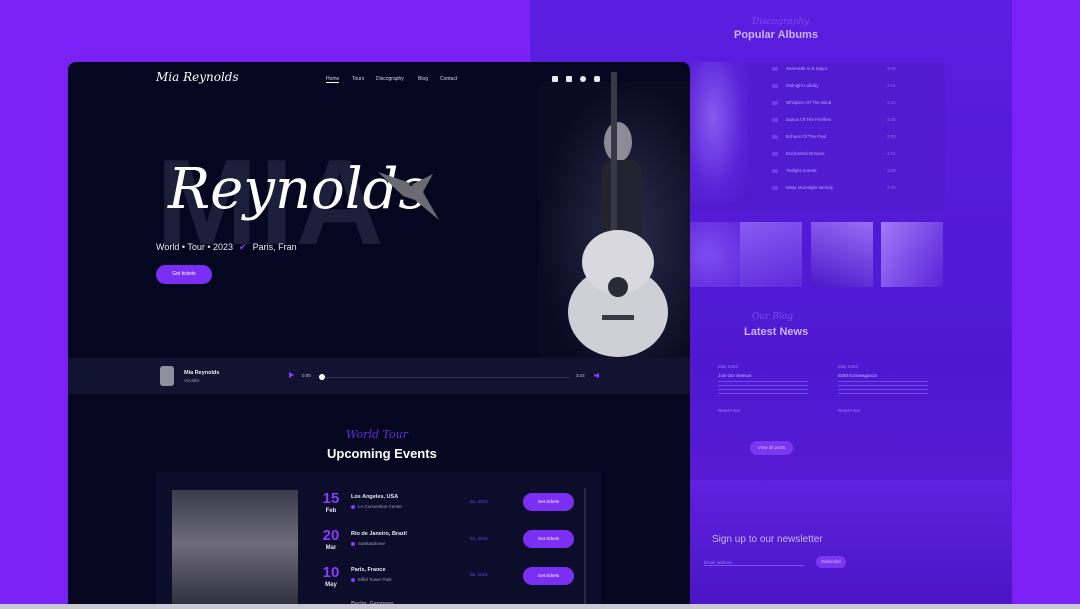 The height and width of the screenshot is (609, 1080). Describe the element at coordinates (202, 373) in the screenshot. I see `player-artist: Mia Reynolds` at that location.